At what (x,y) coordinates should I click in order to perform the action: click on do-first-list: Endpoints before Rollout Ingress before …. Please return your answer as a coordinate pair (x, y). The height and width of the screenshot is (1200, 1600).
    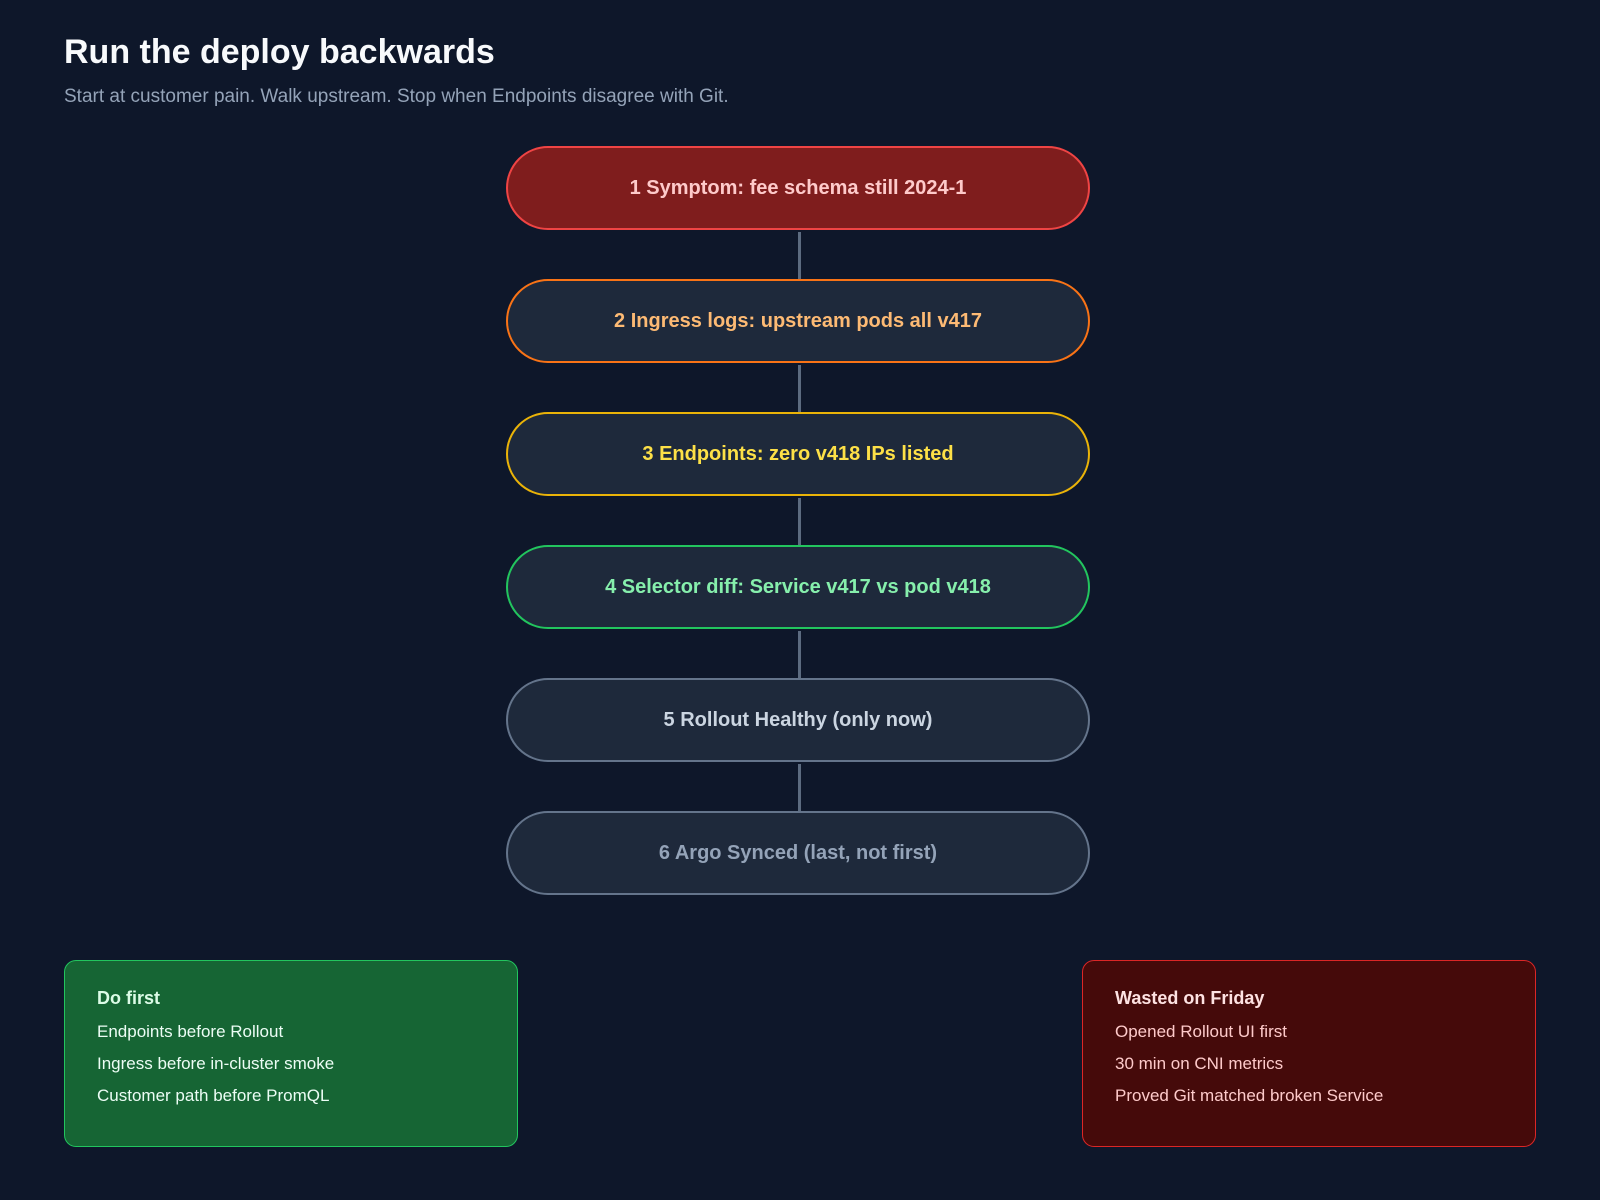
    Looking at the image, I should click on (291, 1064).